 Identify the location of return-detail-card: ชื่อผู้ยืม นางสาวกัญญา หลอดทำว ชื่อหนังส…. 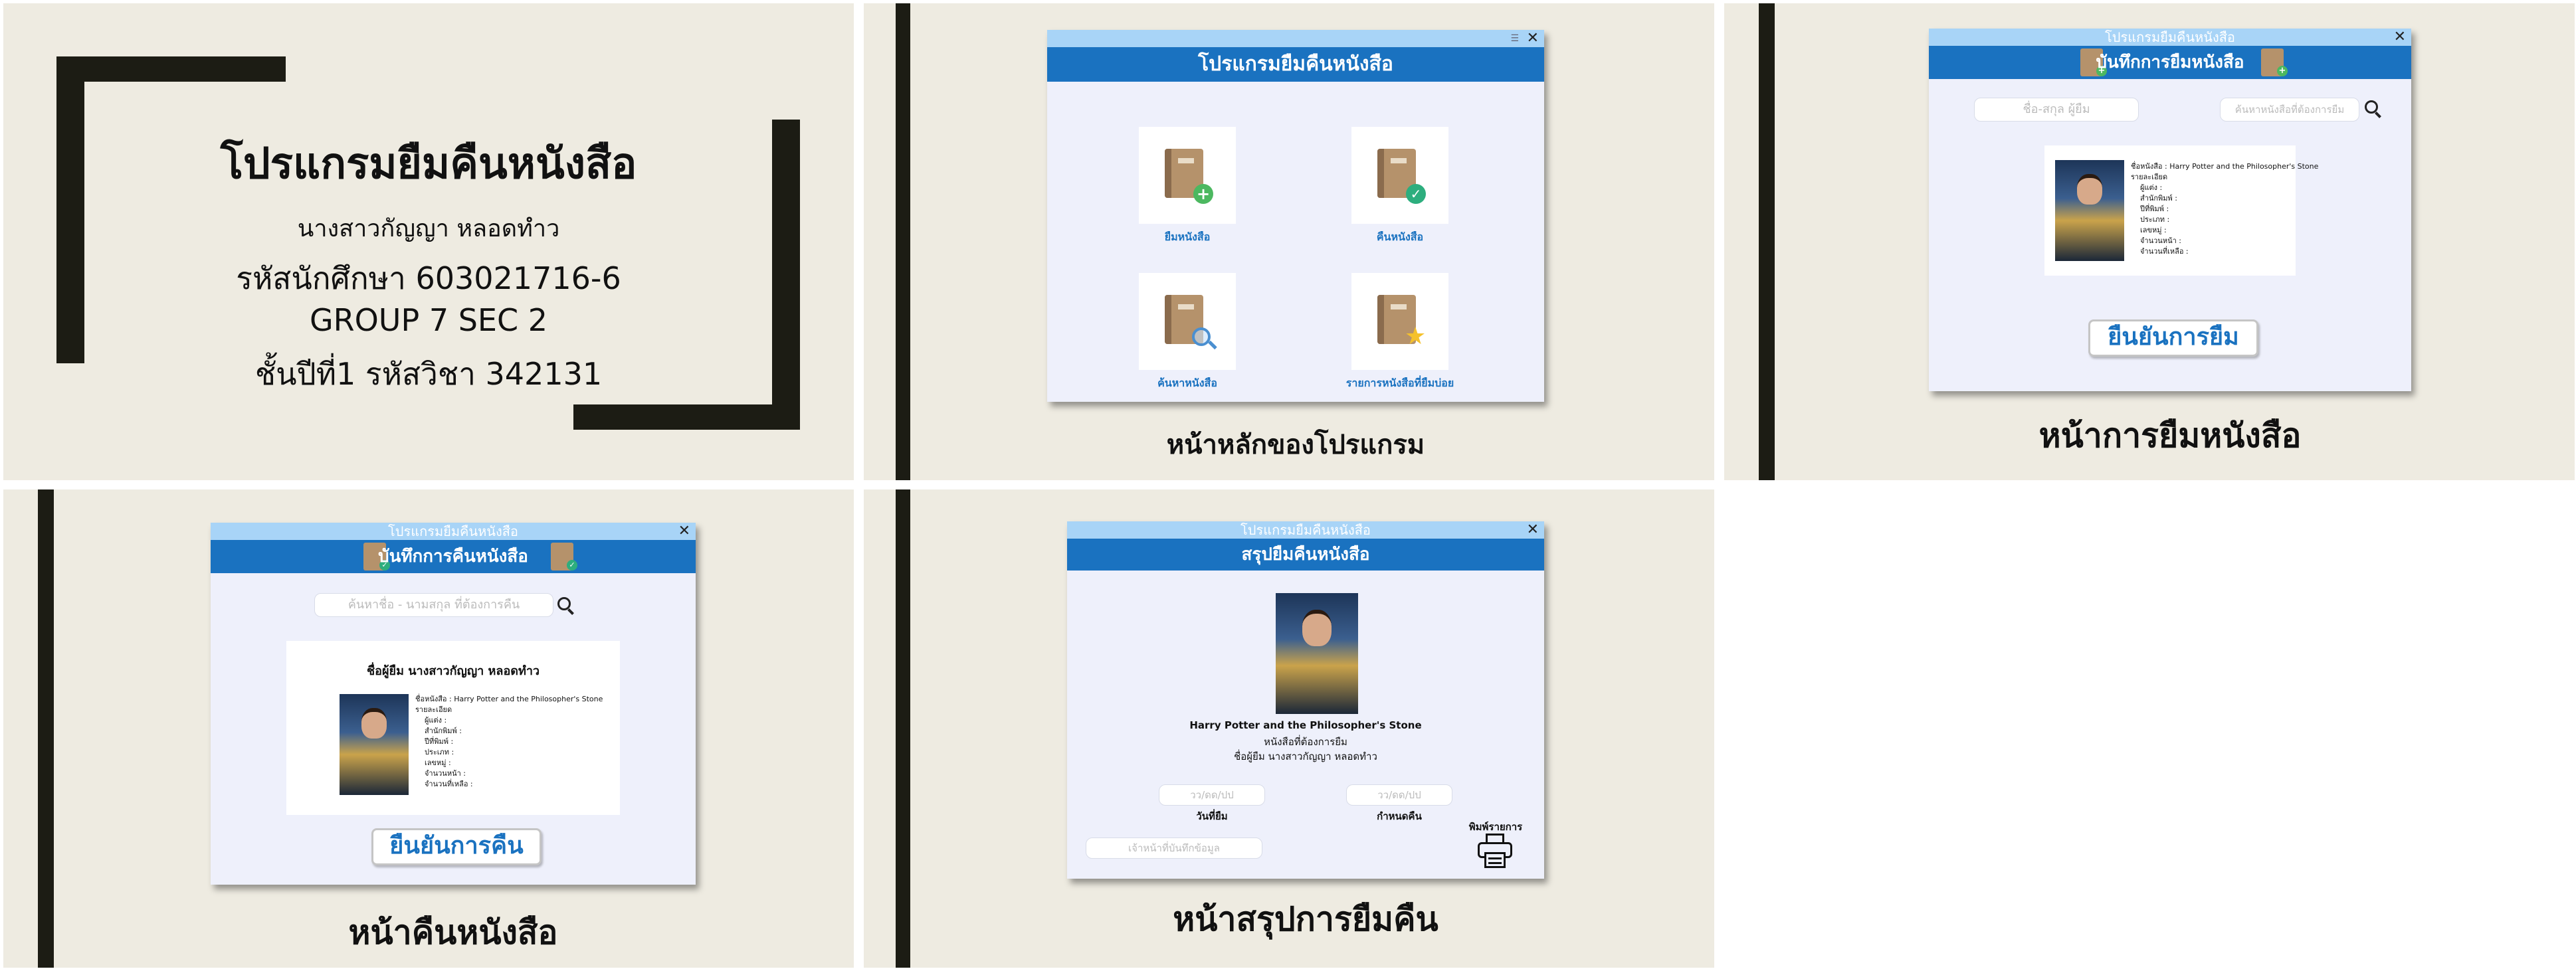
(453, 728).